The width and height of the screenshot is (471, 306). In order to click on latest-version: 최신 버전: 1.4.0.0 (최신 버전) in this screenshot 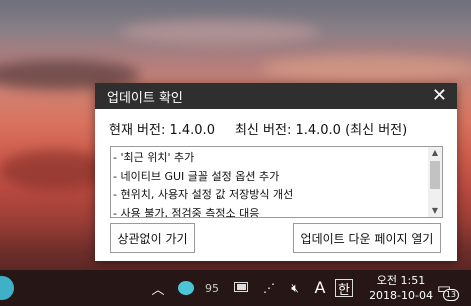, I will do `click(321, 130)`.